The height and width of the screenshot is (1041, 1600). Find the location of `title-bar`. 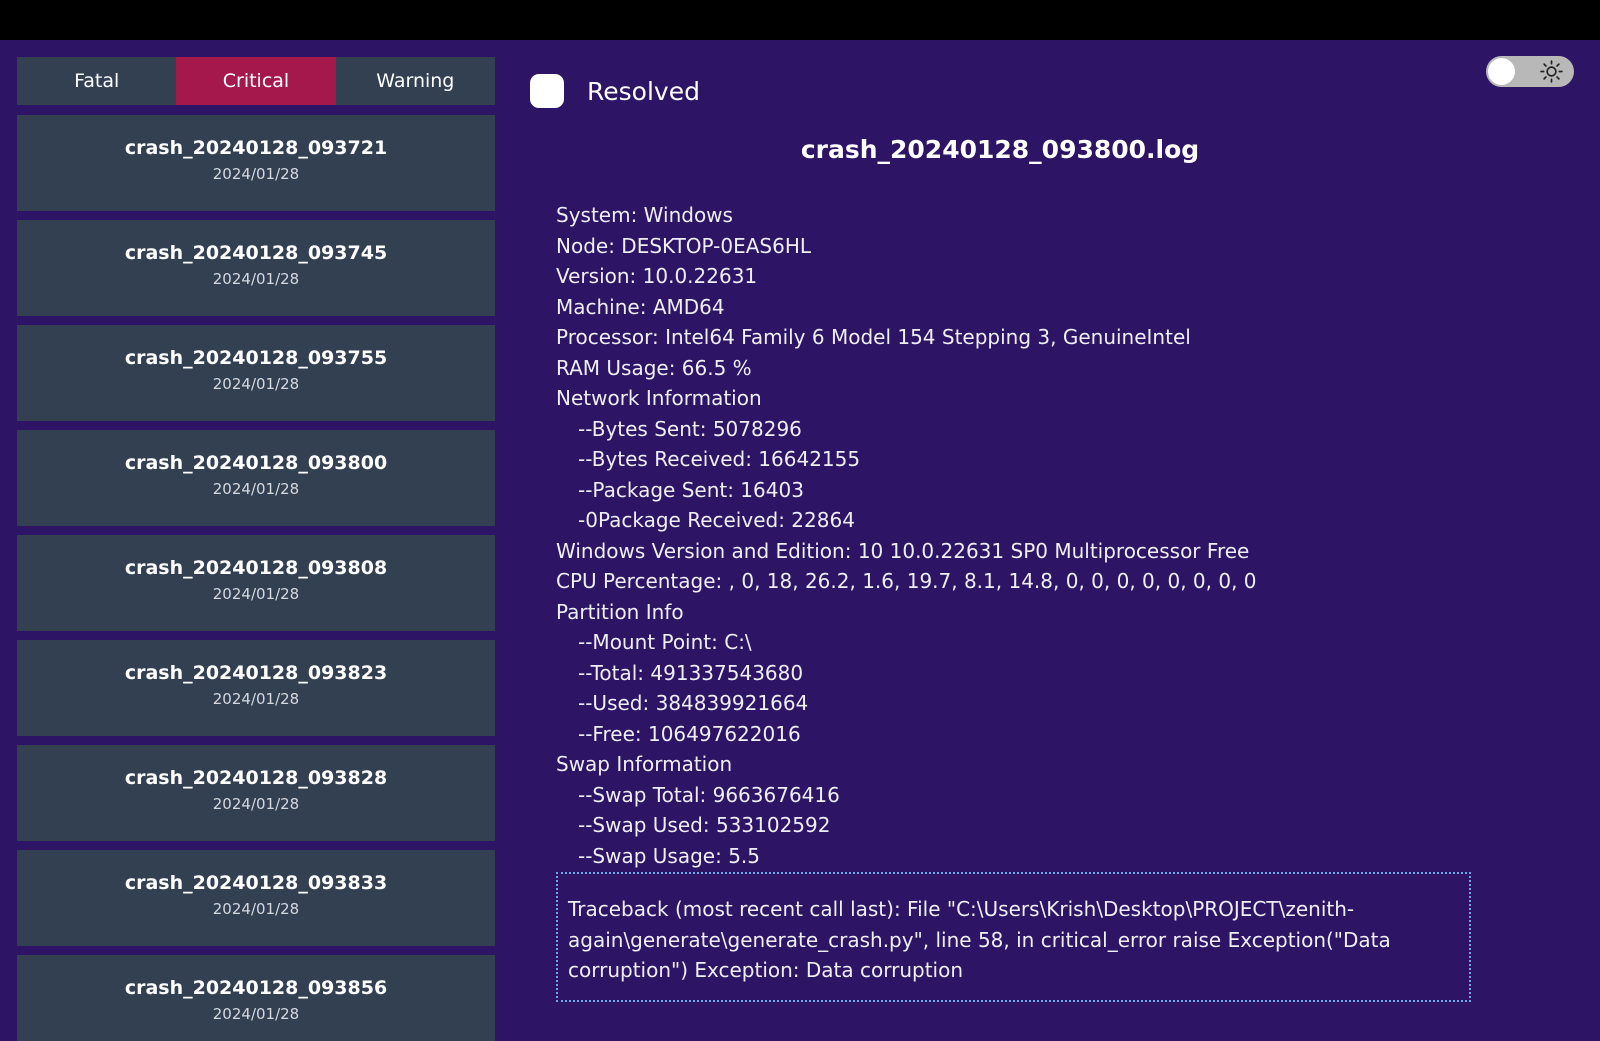

title-bar is located at coordinates (800, 20).